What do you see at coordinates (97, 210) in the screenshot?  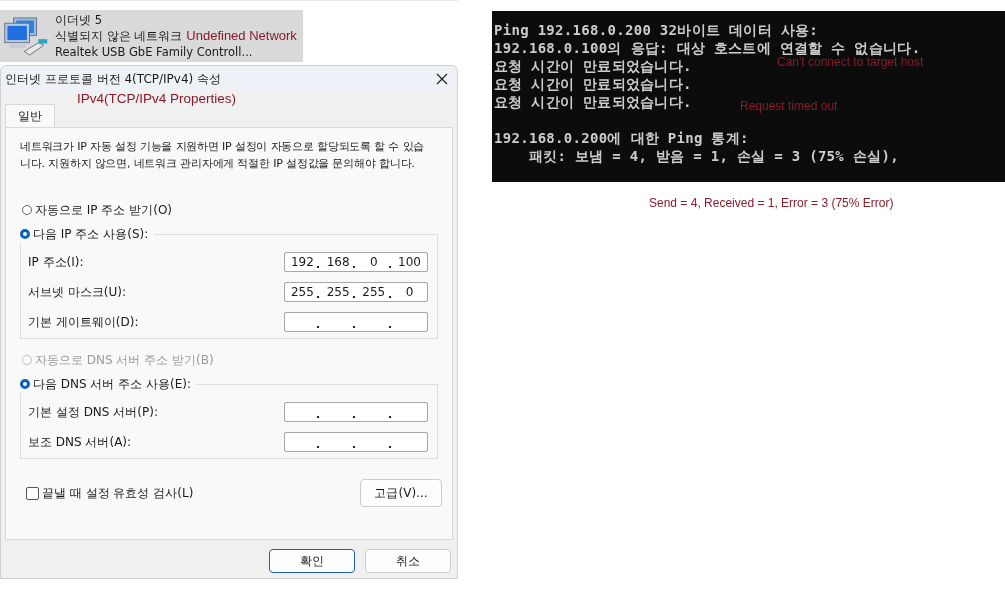 I see `radio-button: 자동으로 IP 주소 받기(O)` at bounding box center [97, 210].